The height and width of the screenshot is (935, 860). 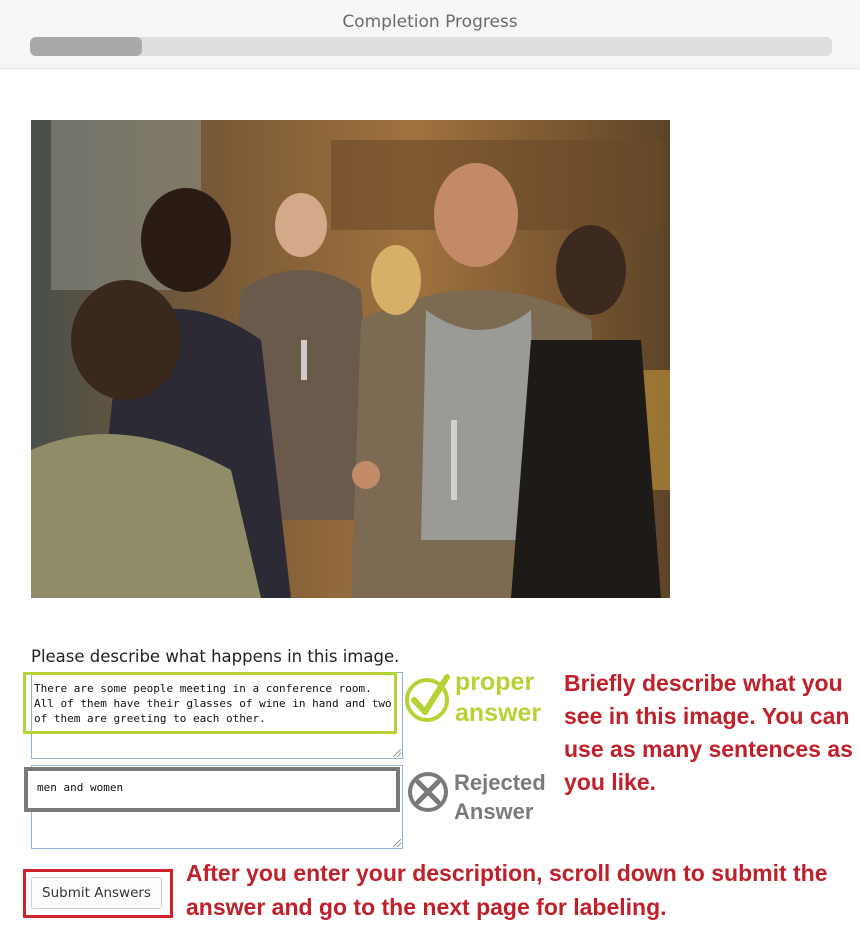 What do you see at coordinates (86, 46) in the screenshot?
I see `progress-fill` at bounding box center [86, 46].